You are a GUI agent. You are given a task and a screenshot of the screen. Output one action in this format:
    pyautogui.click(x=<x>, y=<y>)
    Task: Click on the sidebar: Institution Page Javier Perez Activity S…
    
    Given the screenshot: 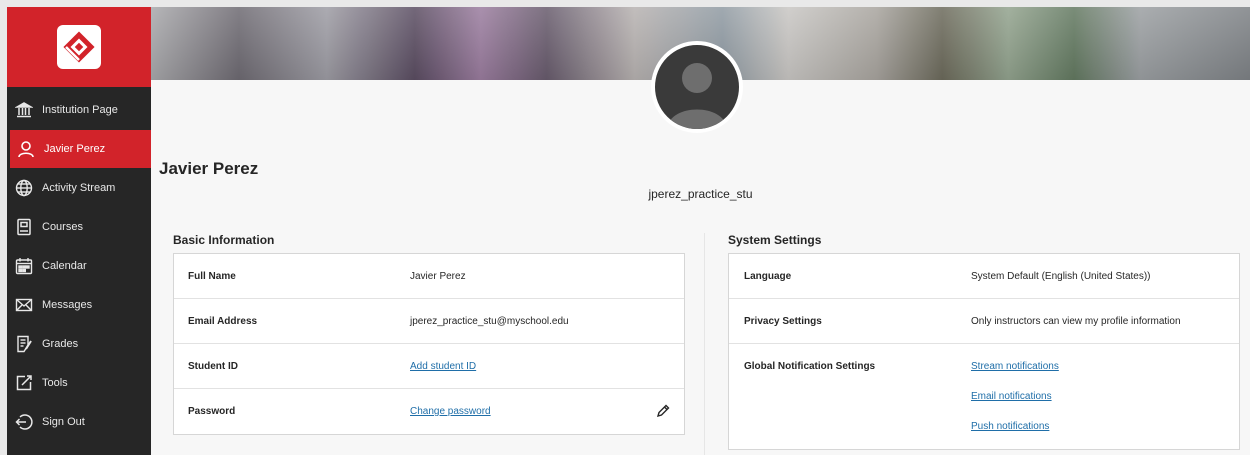 What is the action you would take?
    pyautogui.click(x=79, y=231)
    